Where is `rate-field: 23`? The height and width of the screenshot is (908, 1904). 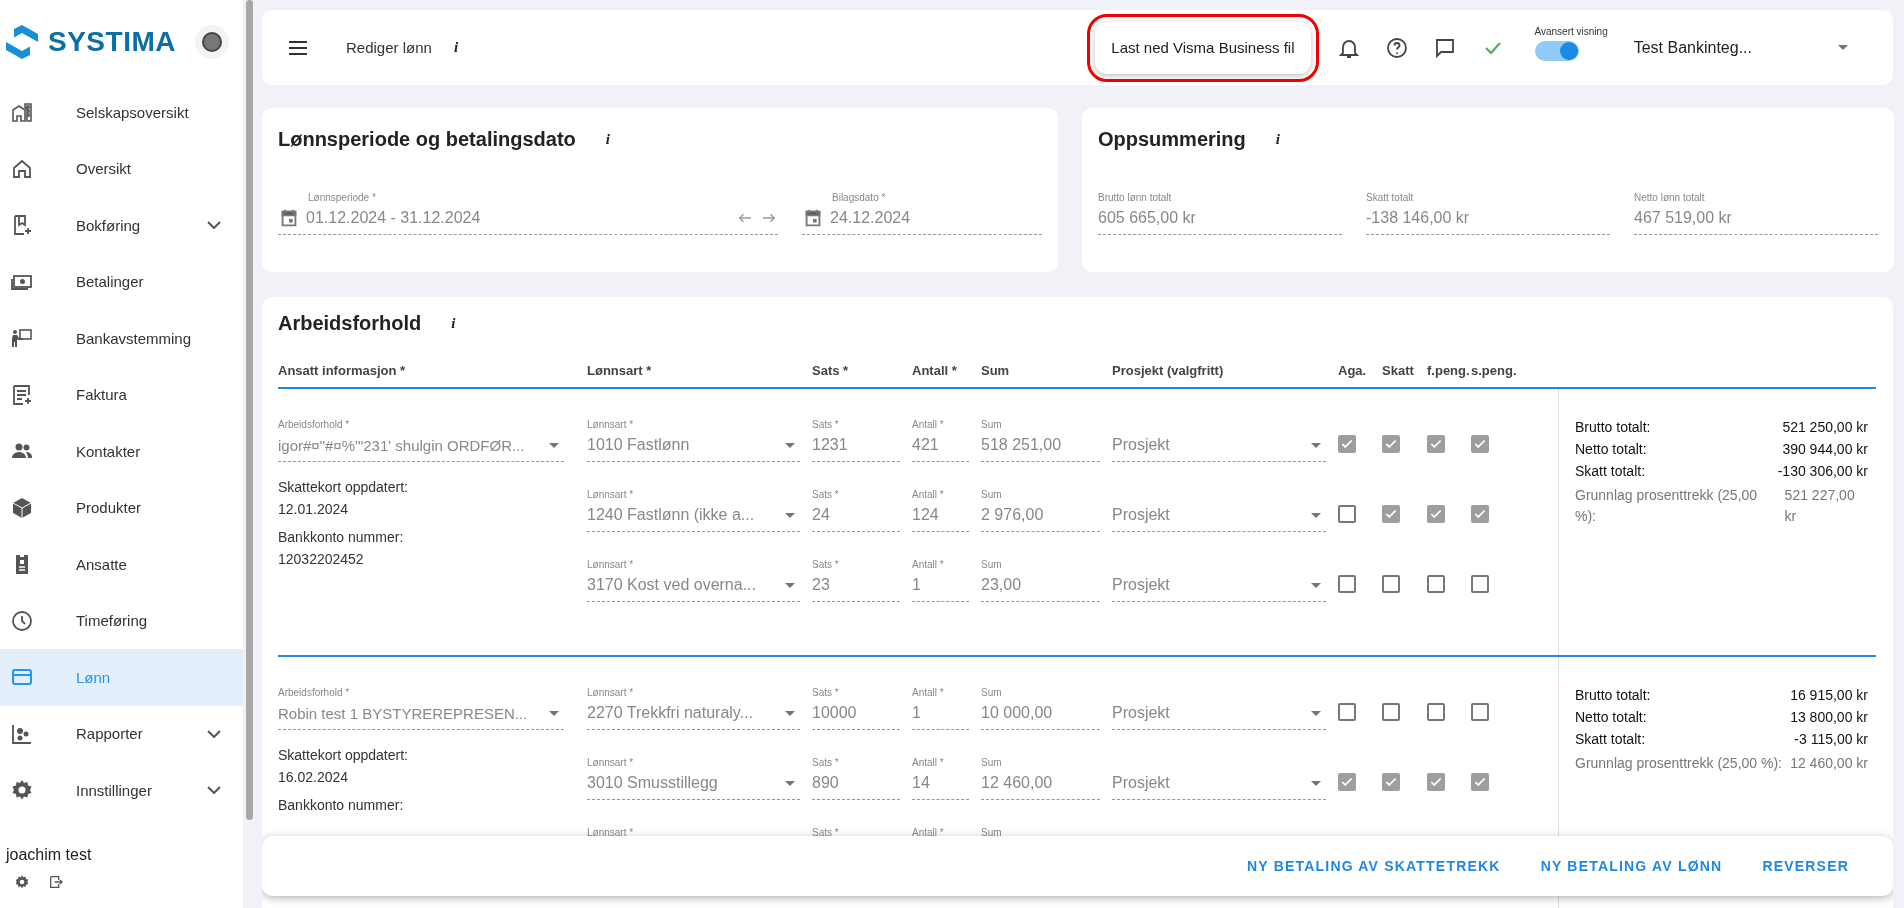 rate-field: 23 is located at coordinates (856, 585).